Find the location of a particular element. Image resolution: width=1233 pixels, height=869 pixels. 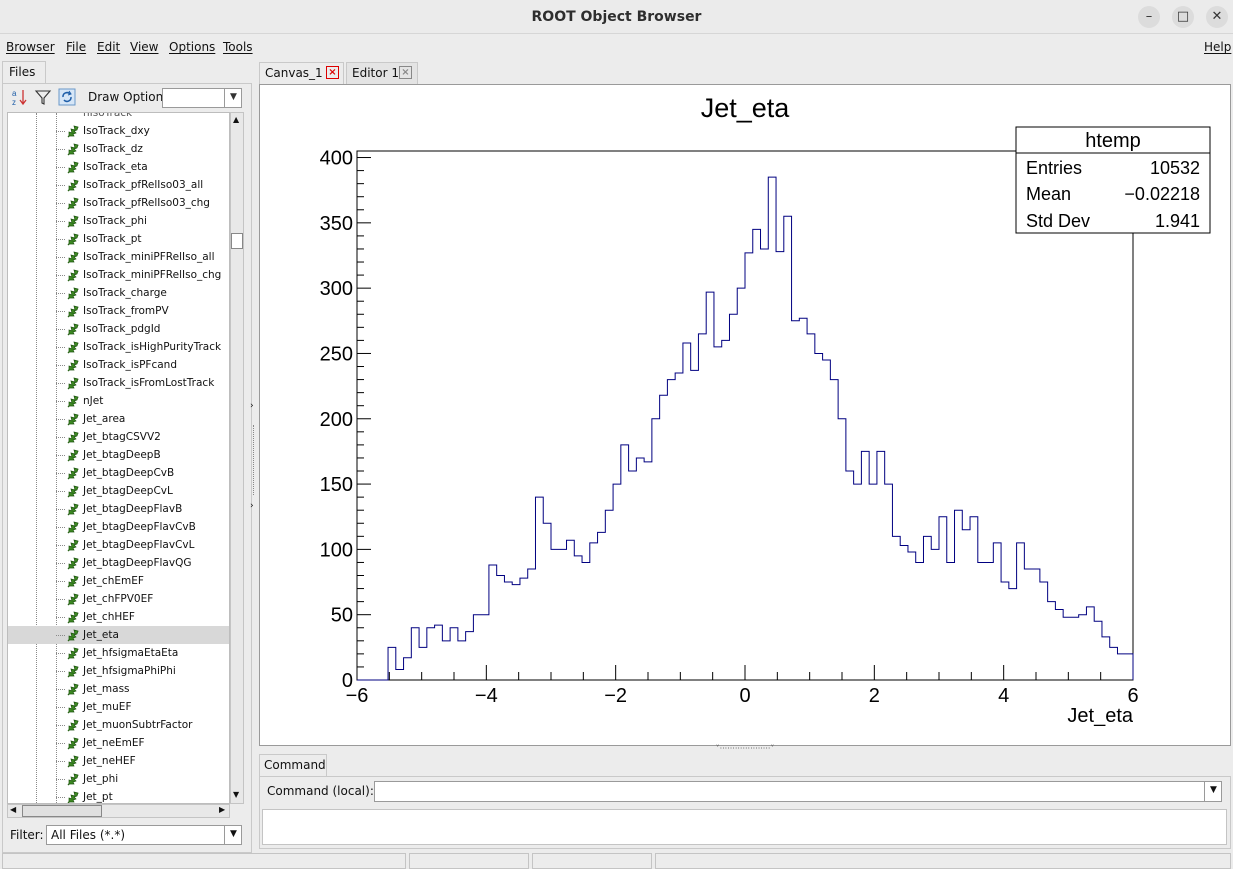

scroll-down-icon: ▼ is located at coordinates (236, 794).